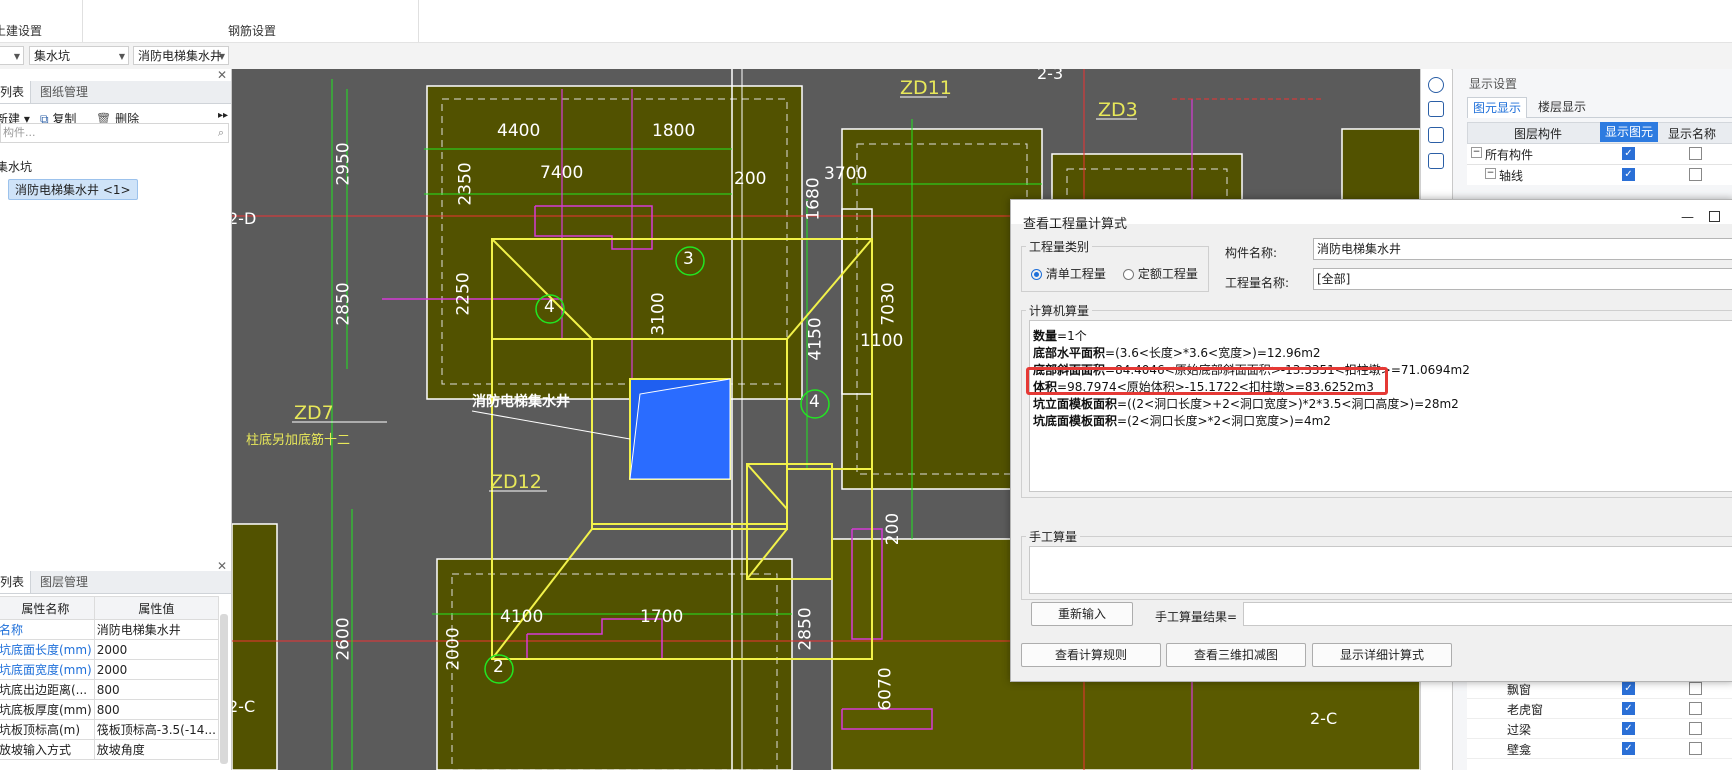 The height and width of the screenshot is (770, 1732). I want to click on table-row: 放坡输入方式 放坡角度, so click(109, 749).